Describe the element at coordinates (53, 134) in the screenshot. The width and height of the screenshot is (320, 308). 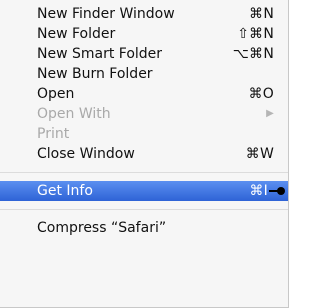
I see `menu-item-label: Print` at that location.